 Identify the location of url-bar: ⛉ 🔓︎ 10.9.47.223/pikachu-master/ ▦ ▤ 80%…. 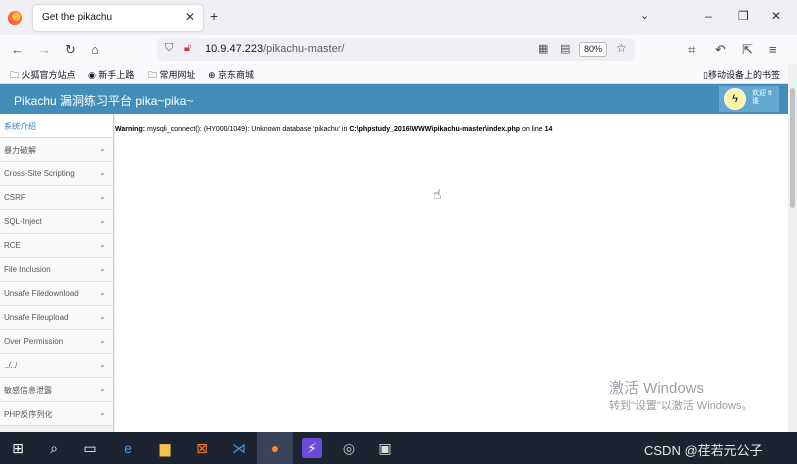
(396, 49).